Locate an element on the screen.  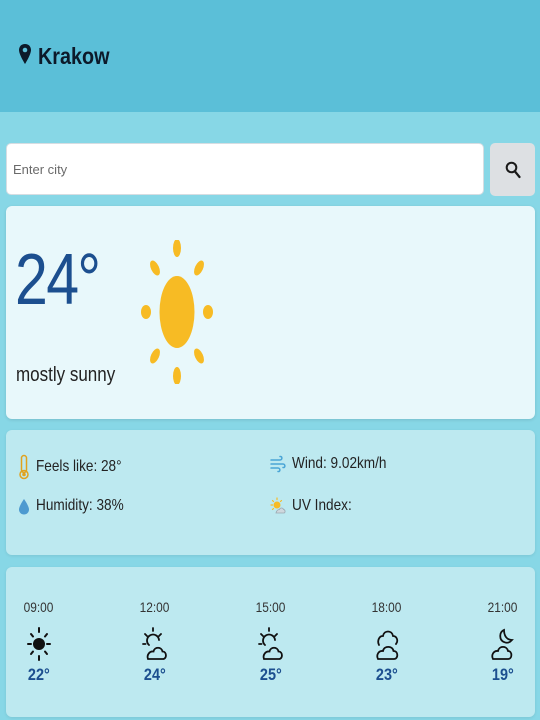
wind-item: Wind: 9.02km/h is located at coordinates (336, 464).